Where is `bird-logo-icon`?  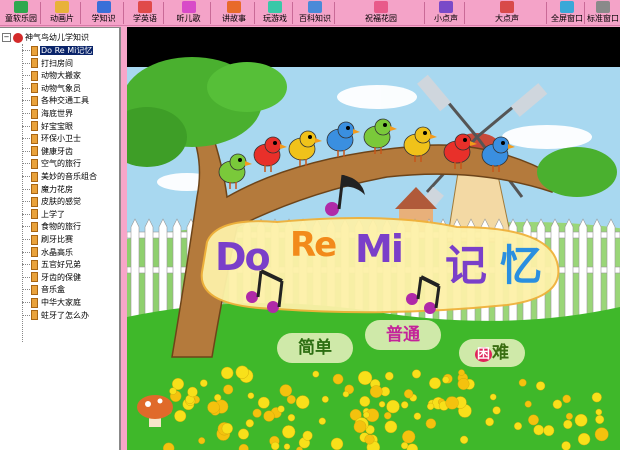
bird-logo-icon is located at coordinates (18, 37).